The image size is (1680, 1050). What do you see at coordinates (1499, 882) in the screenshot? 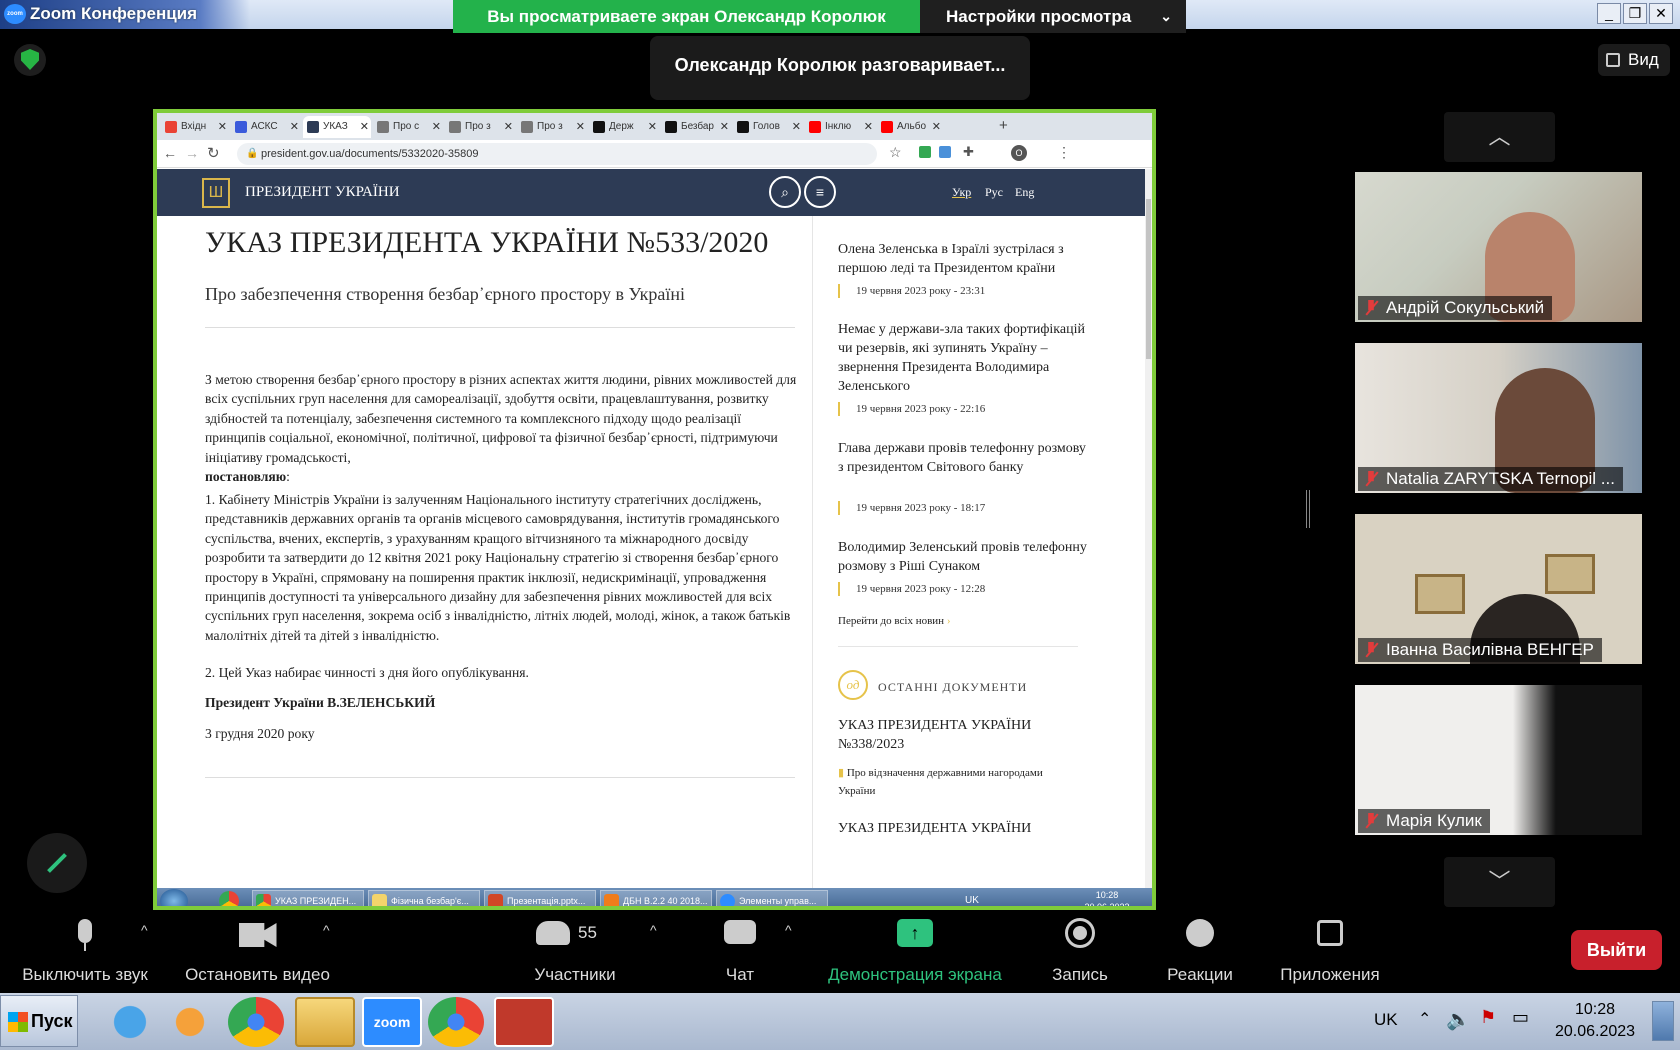
I see `gallery-scroll-down-button: ﹀` at bounding box center [1499, 882].